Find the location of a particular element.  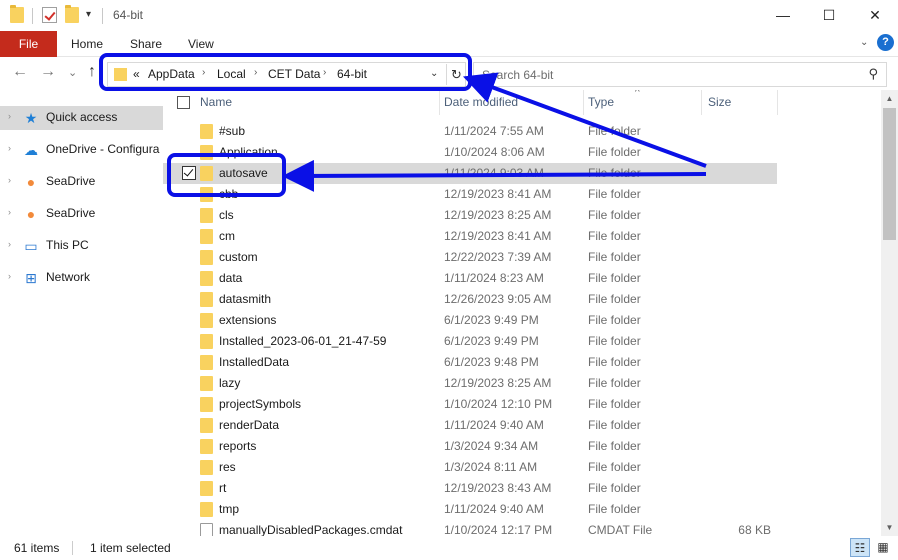

sidebar-item-label: Quick access is located at coordinates (82, 117).